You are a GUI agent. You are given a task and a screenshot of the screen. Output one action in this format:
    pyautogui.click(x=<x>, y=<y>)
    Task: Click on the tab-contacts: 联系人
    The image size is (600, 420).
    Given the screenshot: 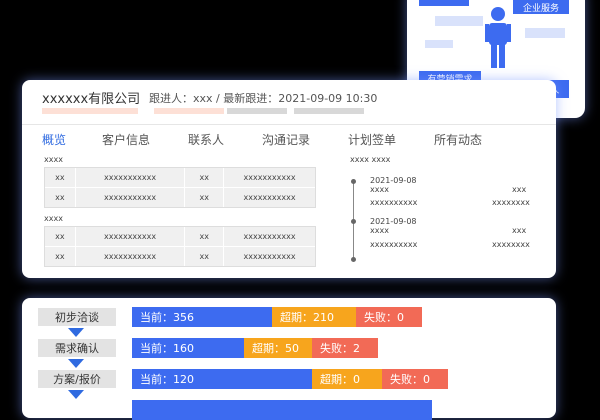 What is the action you would take?
    pyautogui.click(x=206, y=139)
    